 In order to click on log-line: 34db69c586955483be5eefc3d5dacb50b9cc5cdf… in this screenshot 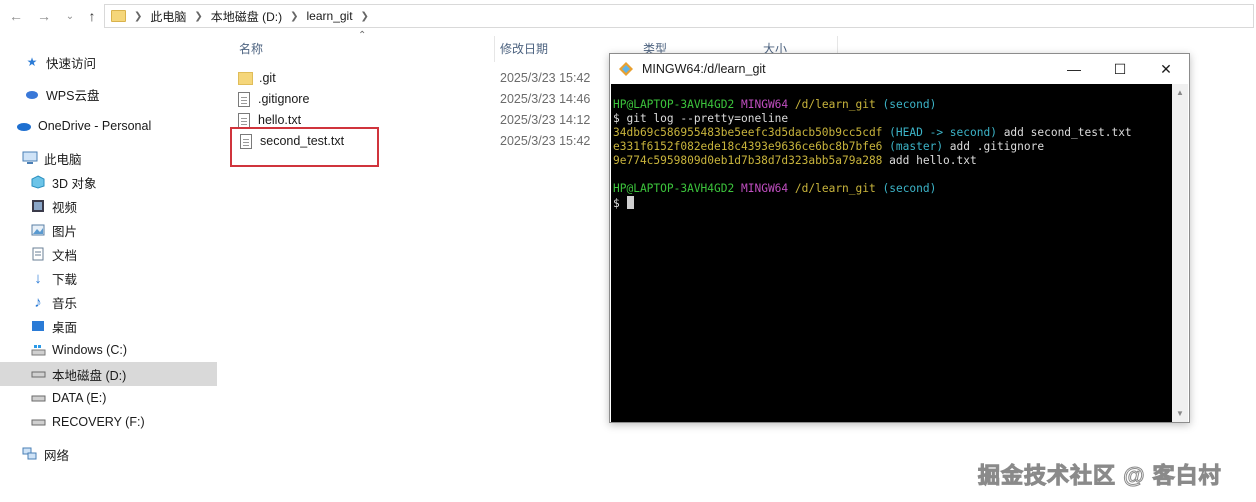, I will do `click(893, 133)`.